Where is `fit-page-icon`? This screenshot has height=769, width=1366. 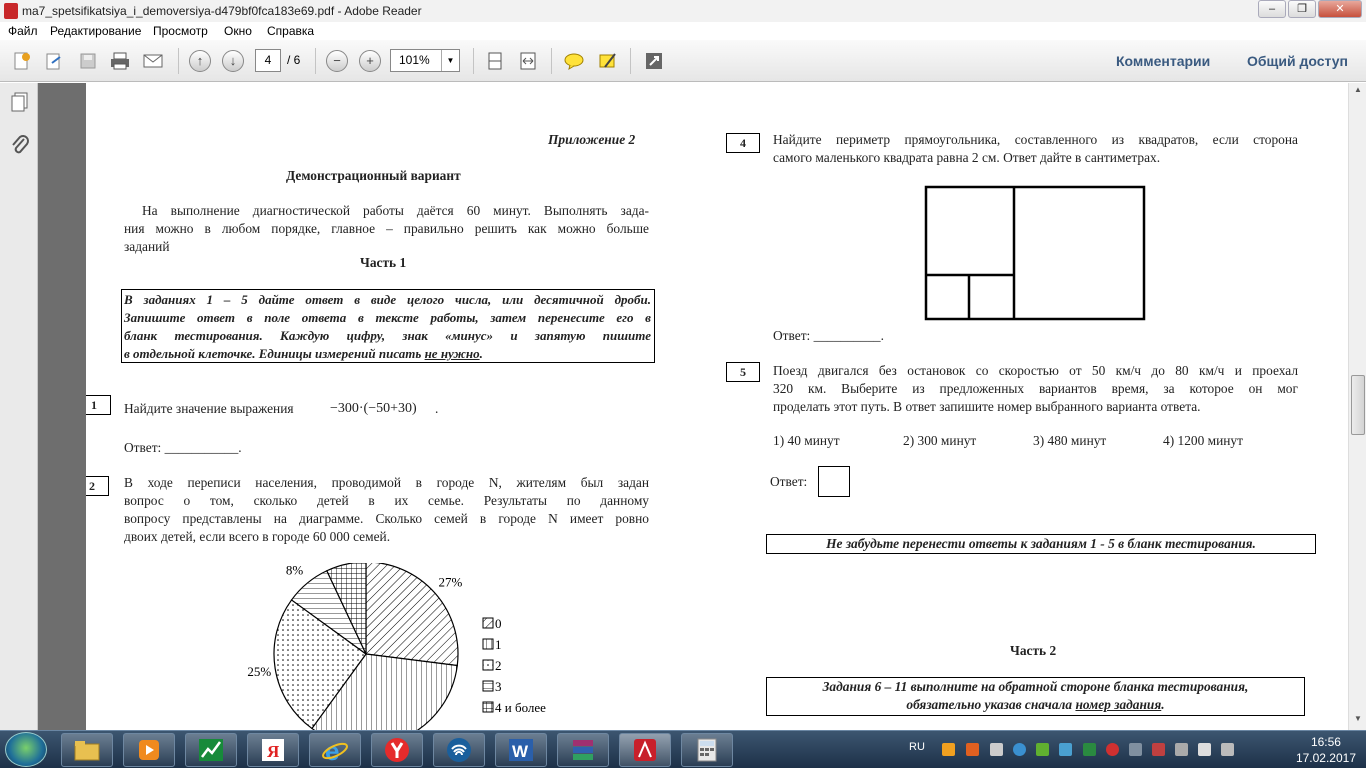
fit-page-icon is located at coordinates (495, 61).